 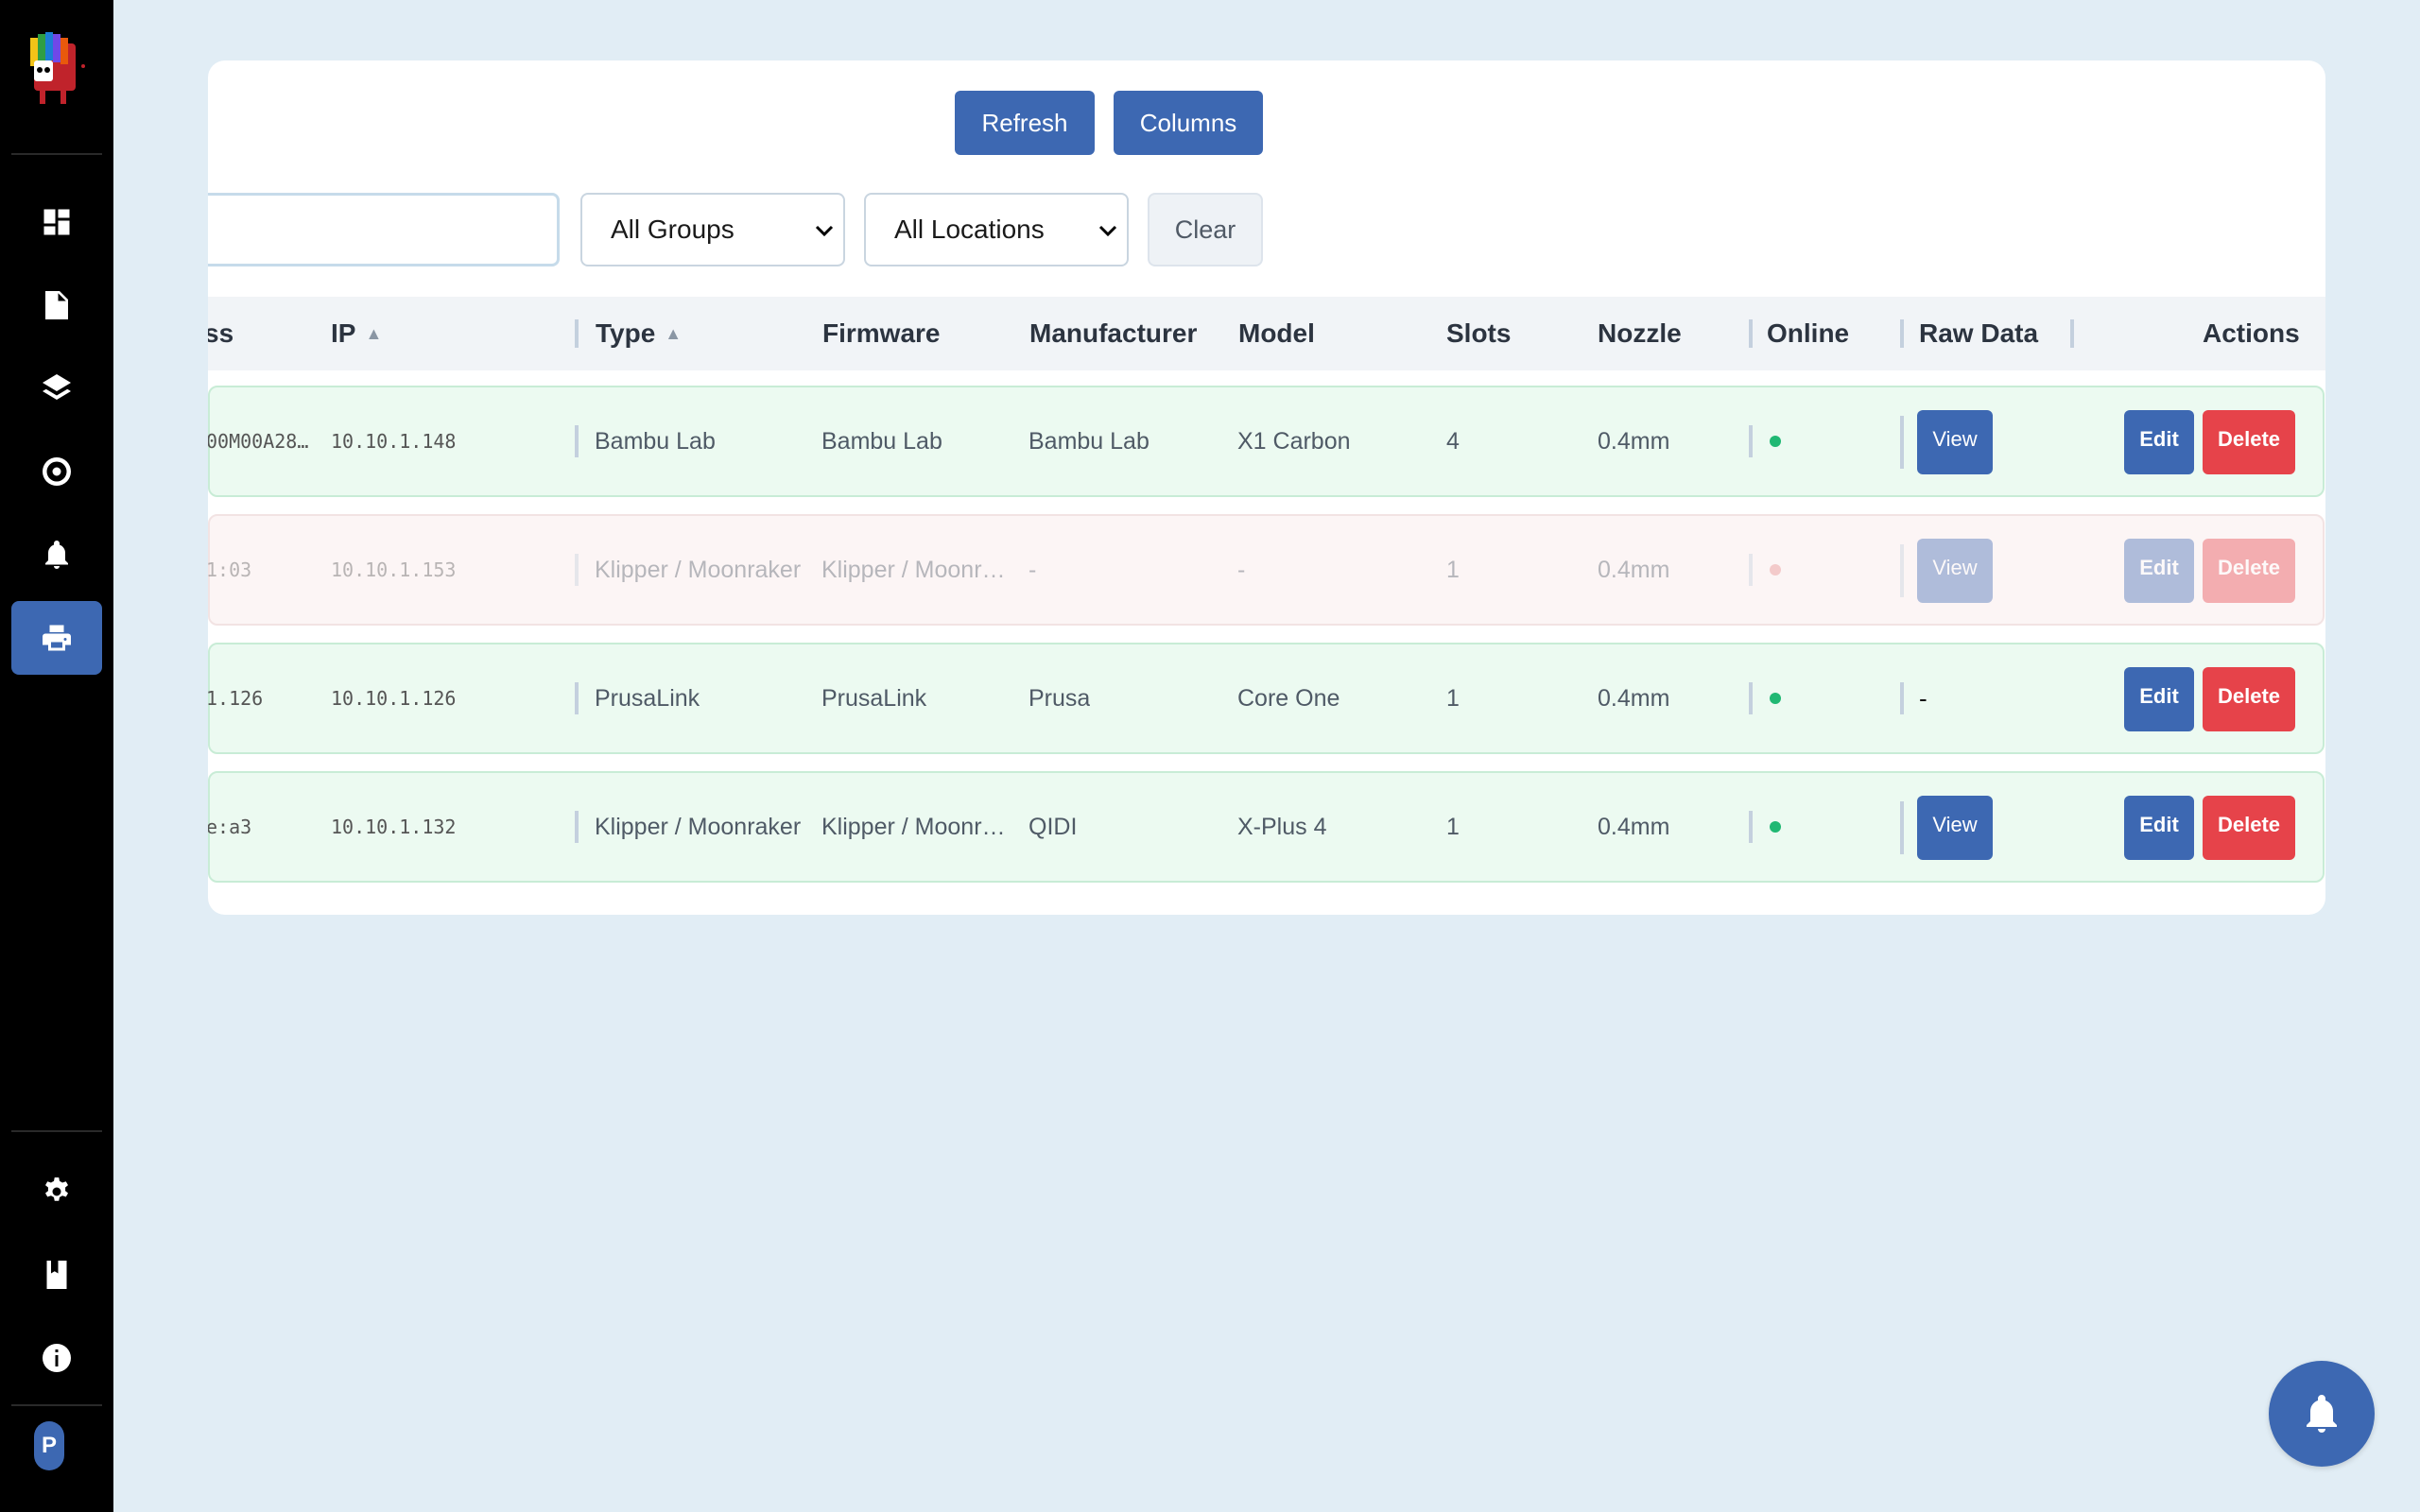 I want to click on sidebar-item-layers, so click(x=56, y=388).